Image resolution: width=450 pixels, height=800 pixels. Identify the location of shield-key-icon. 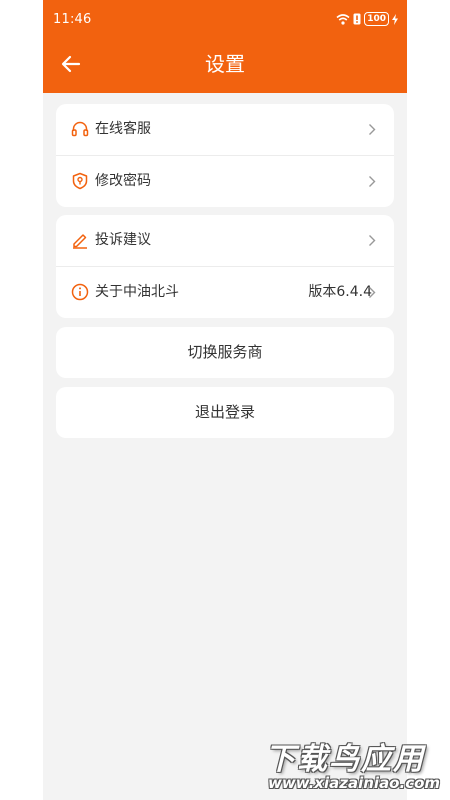
(80, 181).